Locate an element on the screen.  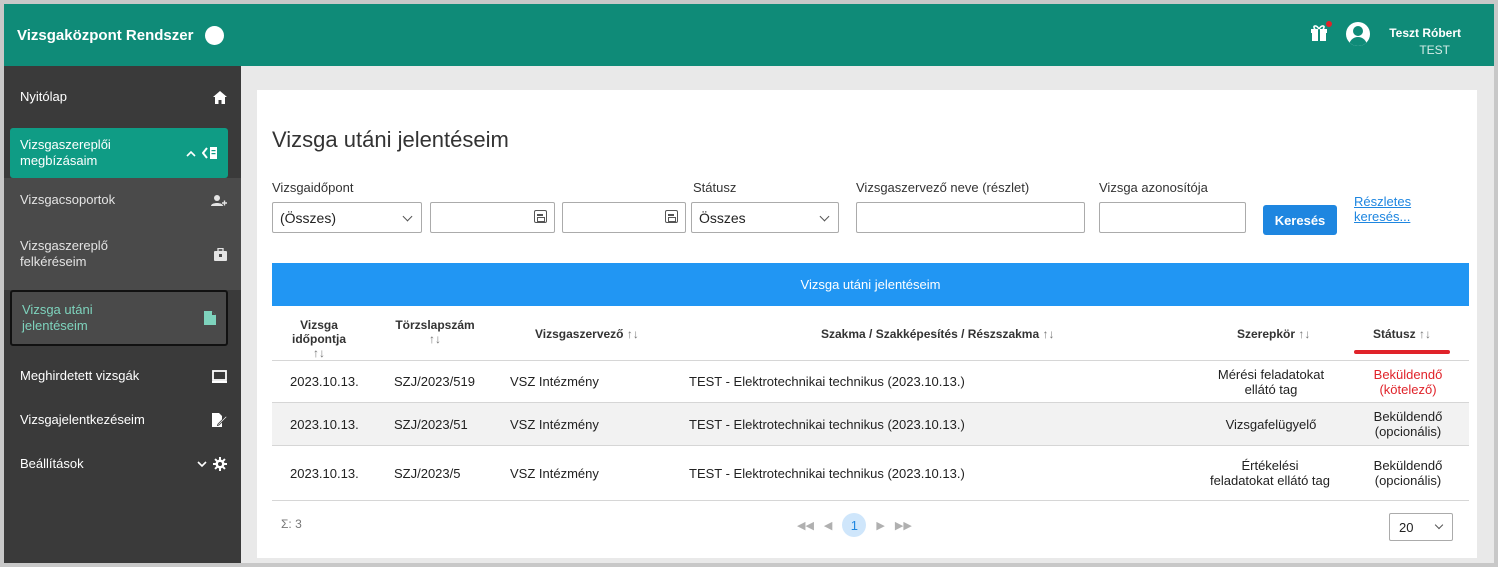
paginator: ◀◀ ◀ 1 ▶ ▶▶ is located at coordinates (854, 525).